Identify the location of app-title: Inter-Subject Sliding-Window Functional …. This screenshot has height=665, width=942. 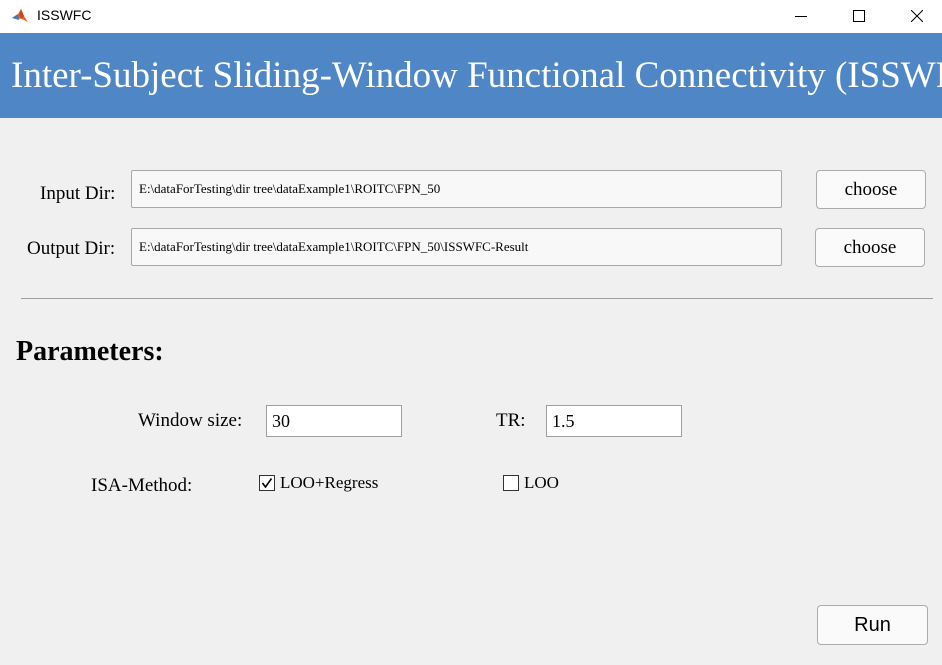
(476, 75).